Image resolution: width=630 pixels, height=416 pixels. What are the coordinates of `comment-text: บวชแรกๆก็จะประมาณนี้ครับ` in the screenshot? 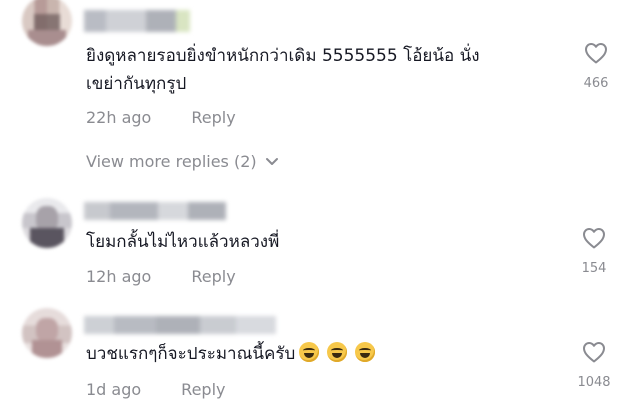 It's located at (231, 354).